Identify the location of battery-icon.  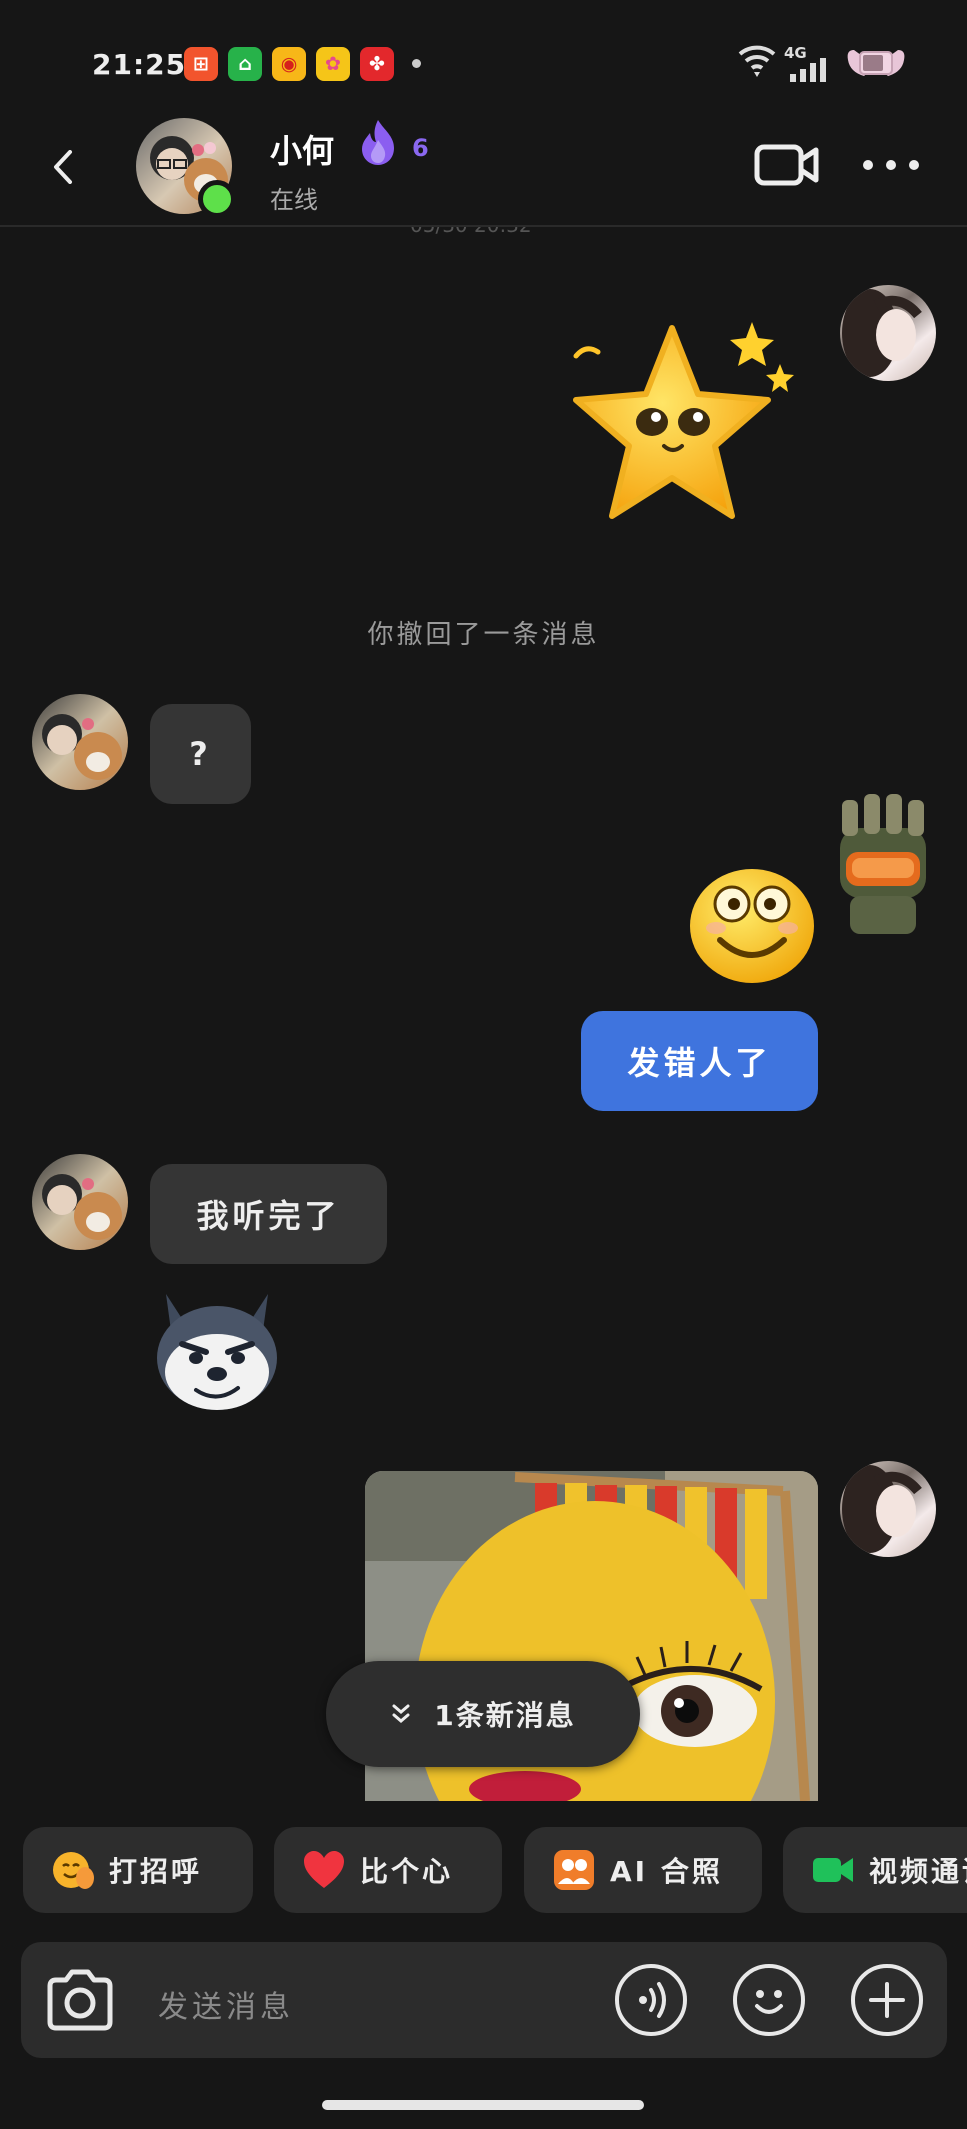
(876, 63).